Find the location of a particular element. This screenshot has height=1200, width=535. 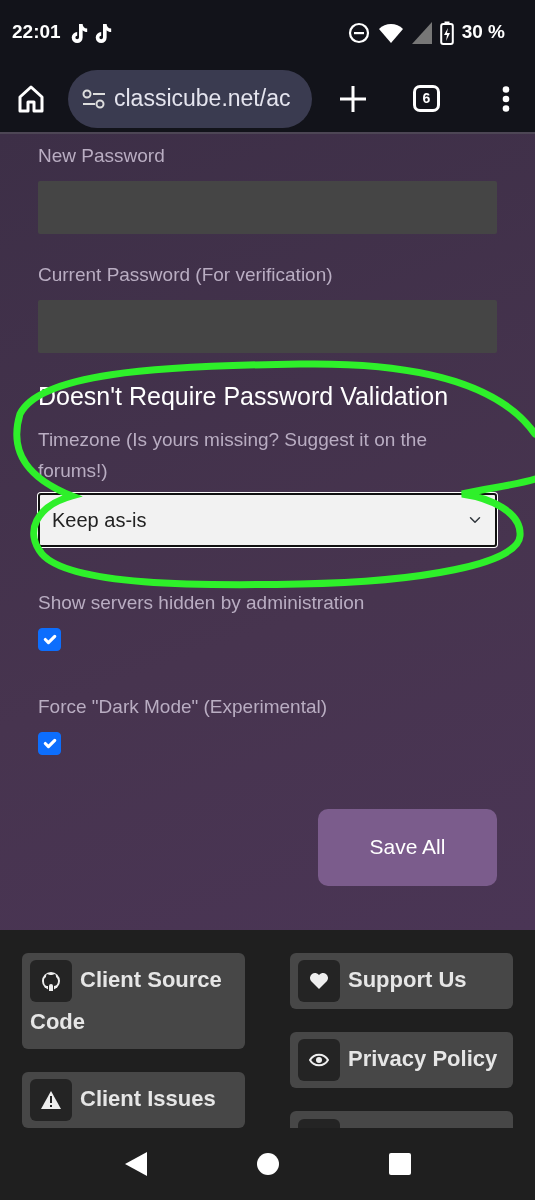

save-button: Save All is located at coordinates (407, 847).